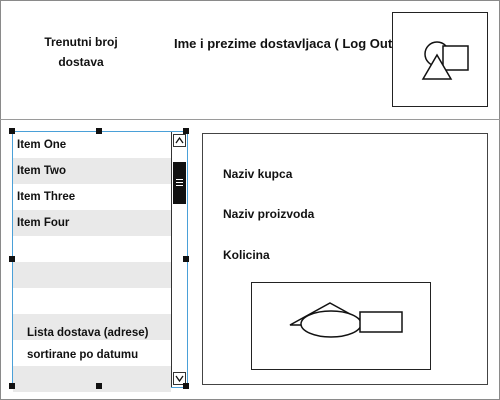 The image size is (500, 400). I want to click on product-name-label: Naziv proizvoda, so click(269, 214).